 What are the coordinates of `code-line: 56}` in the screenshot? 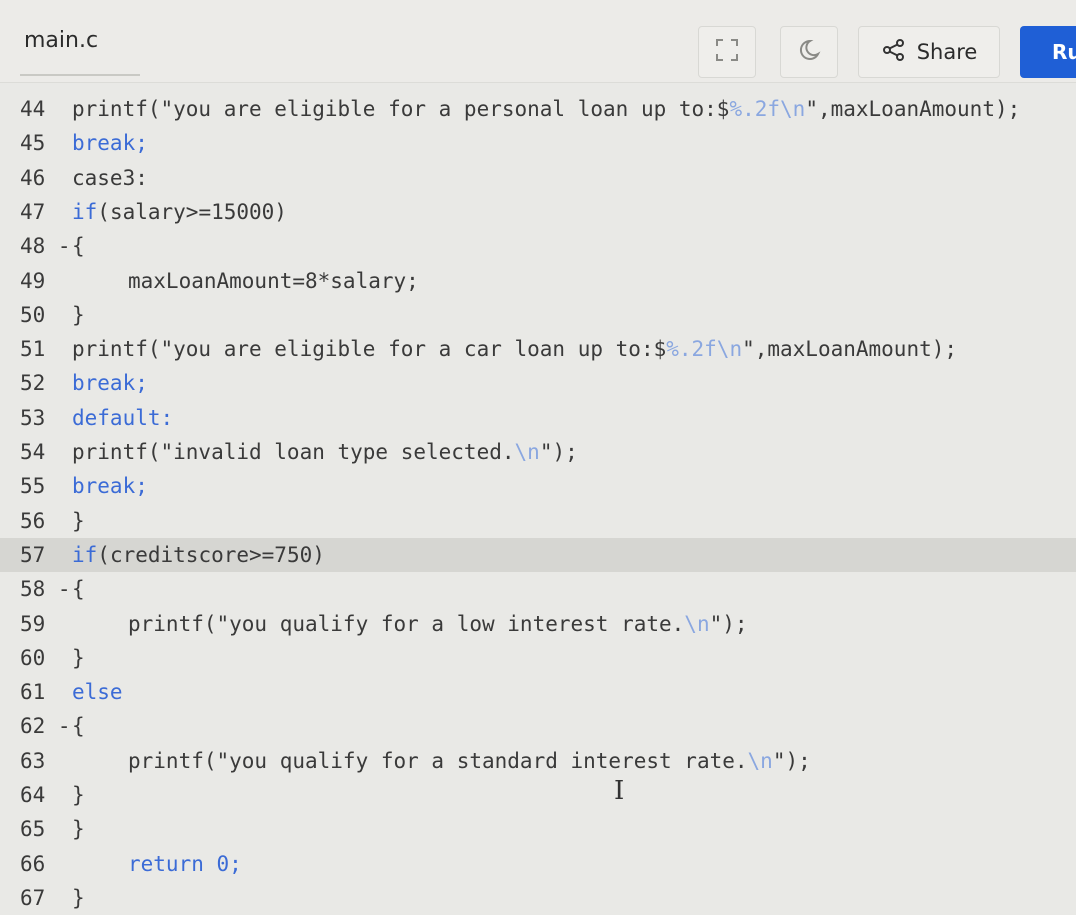 It's located at (538, 521).